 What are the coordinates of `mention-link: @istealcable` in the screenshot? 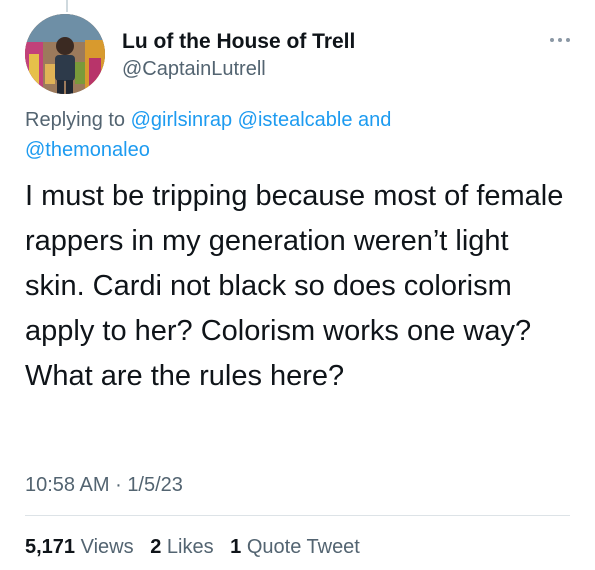 It's located at (295, 120).